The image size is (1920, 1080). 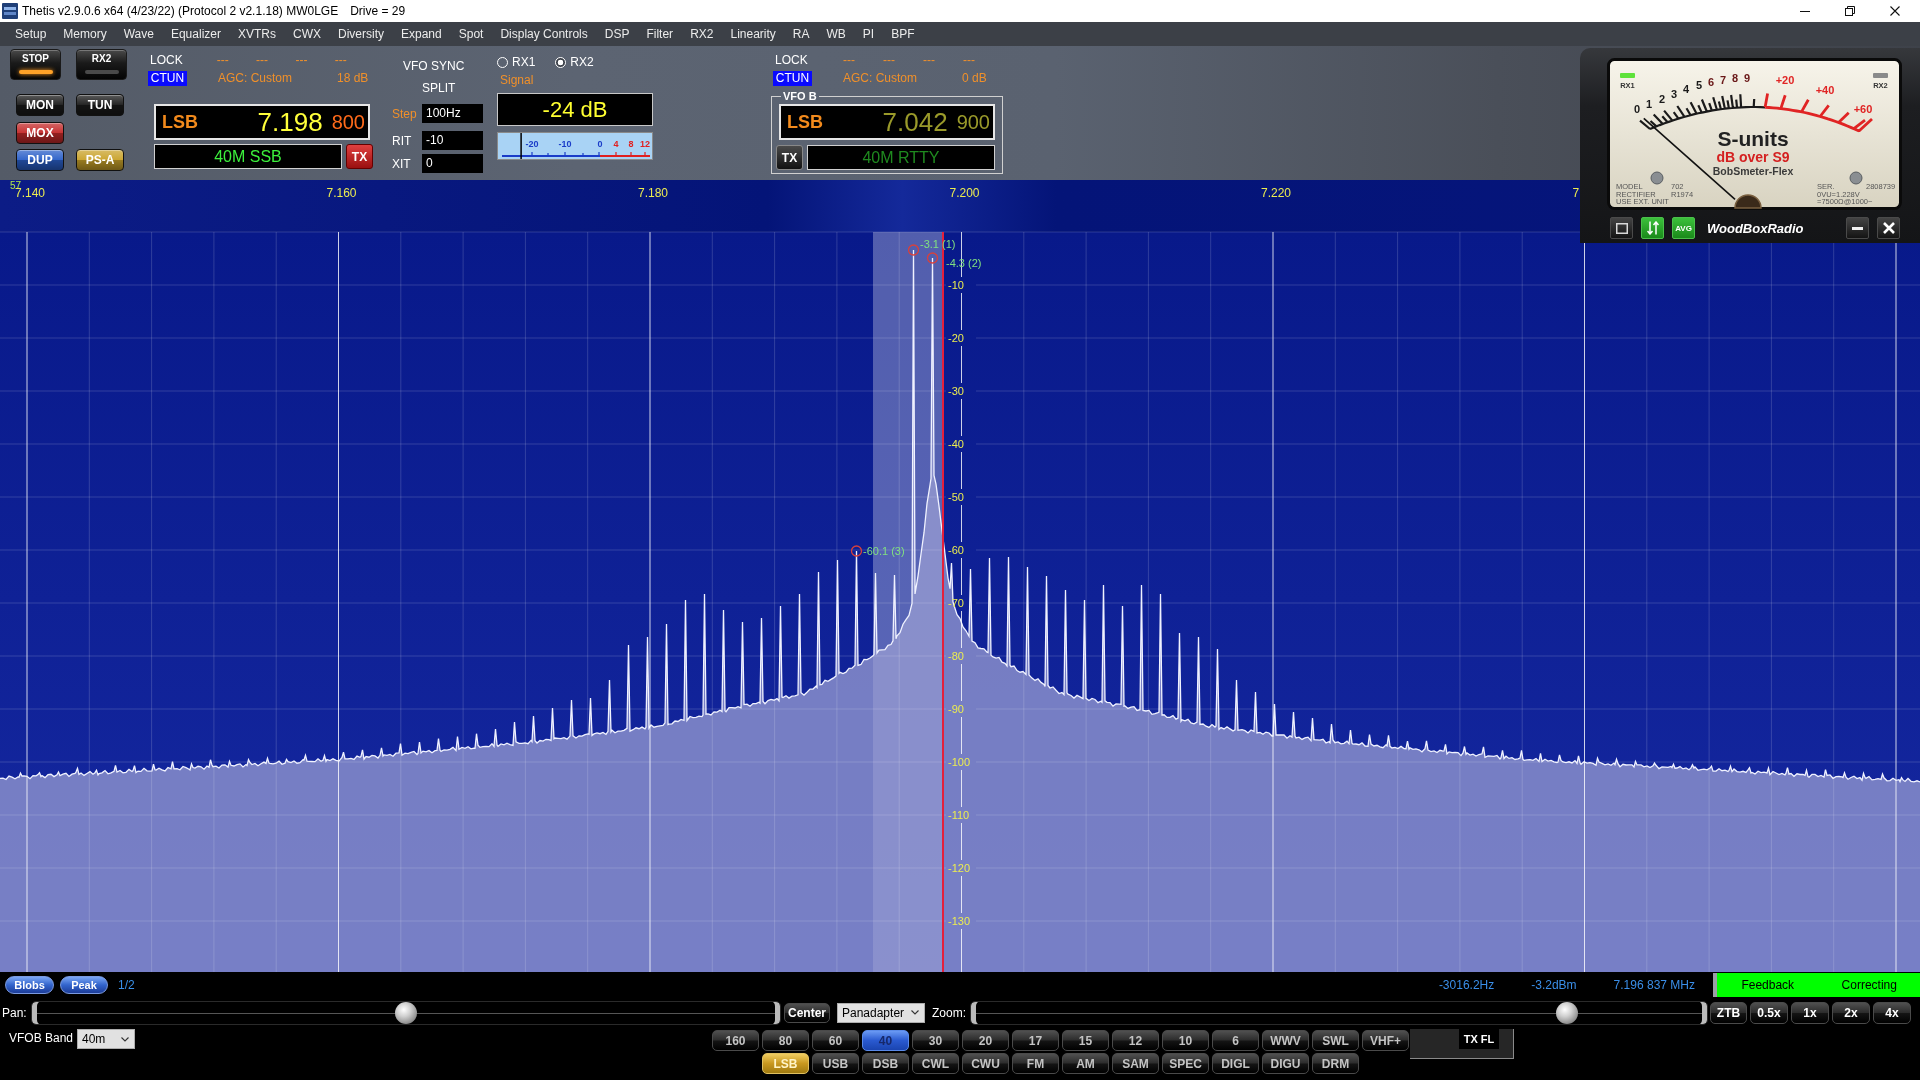 What do you see at coordinates (1285, 1040) in the screenshot?
I see `band-button: WWV` at bounding box center [1285, 1040].